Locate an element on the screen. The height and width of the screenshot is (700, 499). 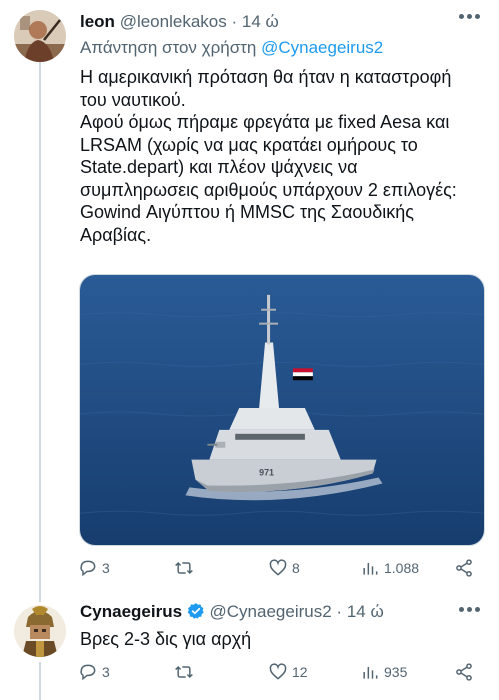
views-button: 935 is located at coordinates (383, 672).